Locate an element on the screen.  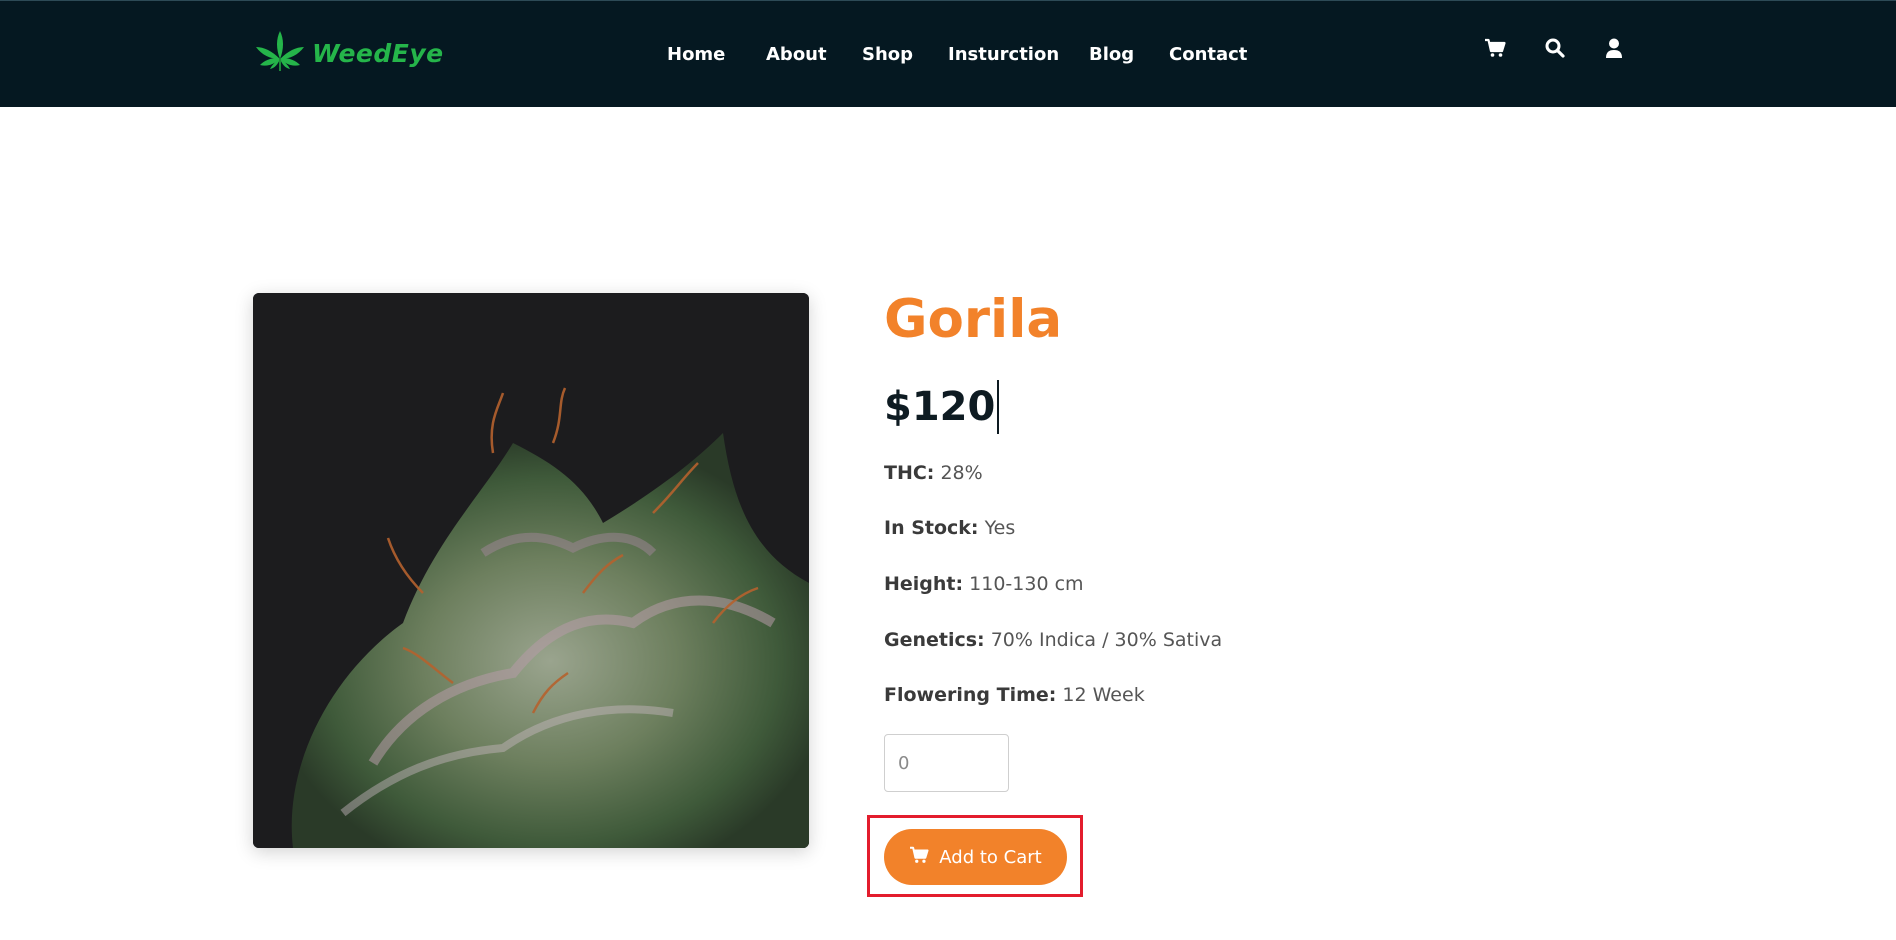
product-price: $120 is located at coordinates (942, 407).